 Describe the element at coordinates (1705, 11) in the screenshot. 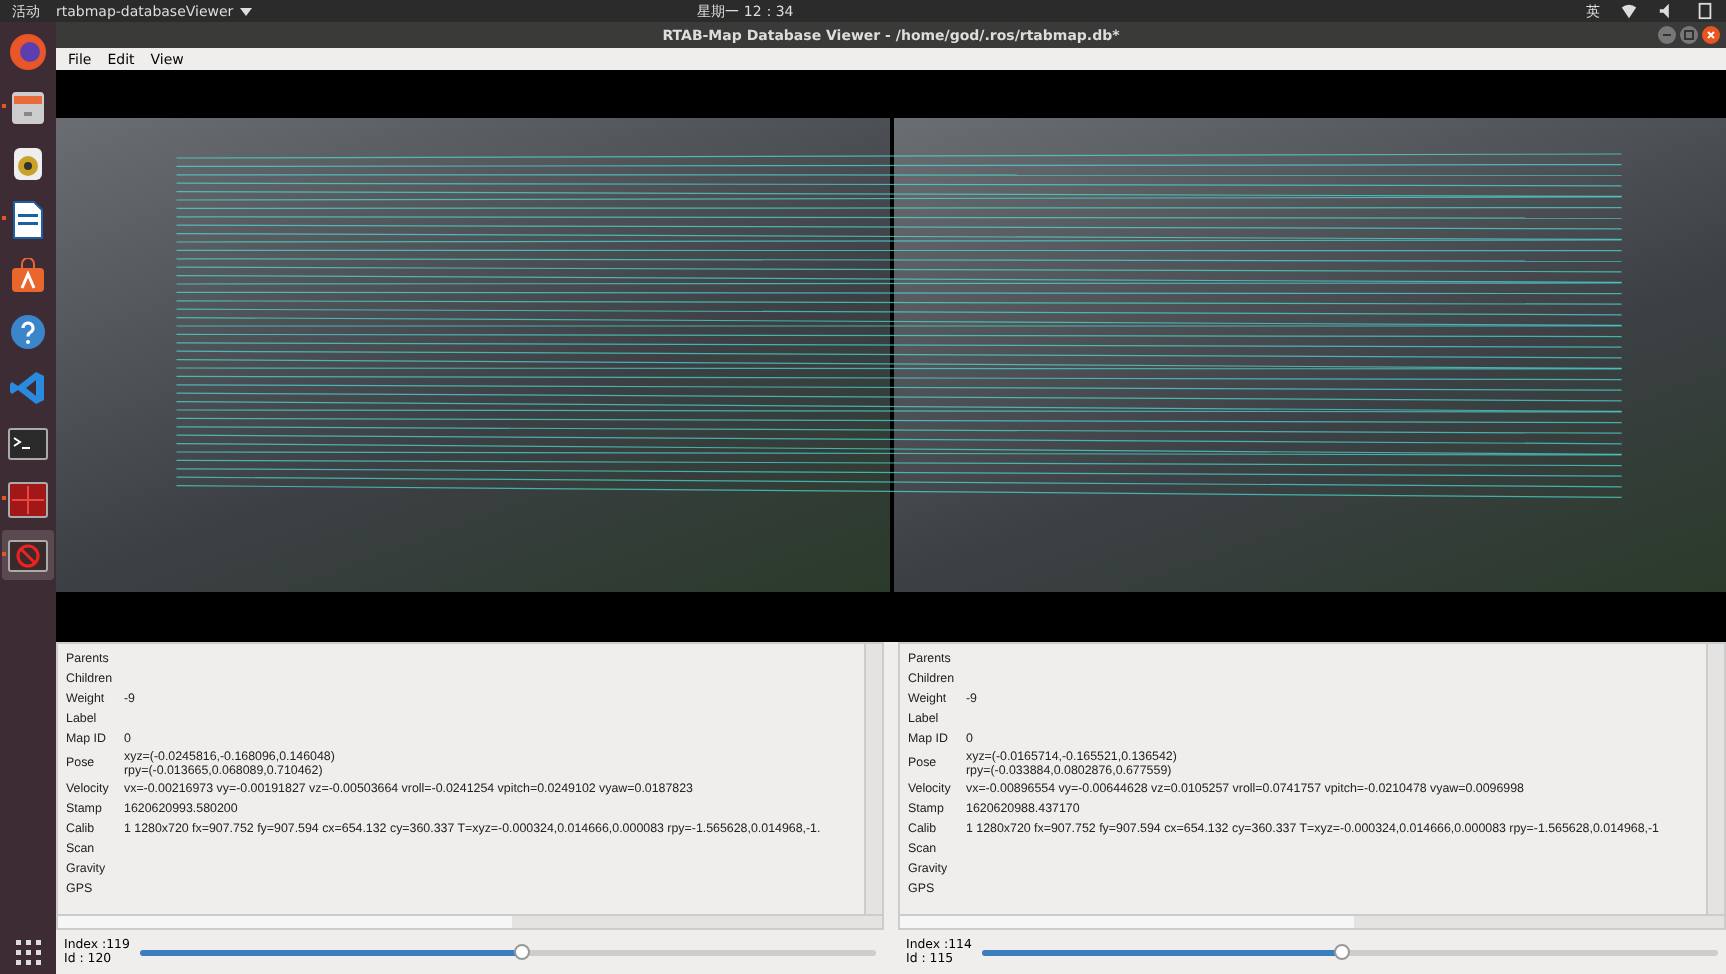

I see `battery-icon` at that location.